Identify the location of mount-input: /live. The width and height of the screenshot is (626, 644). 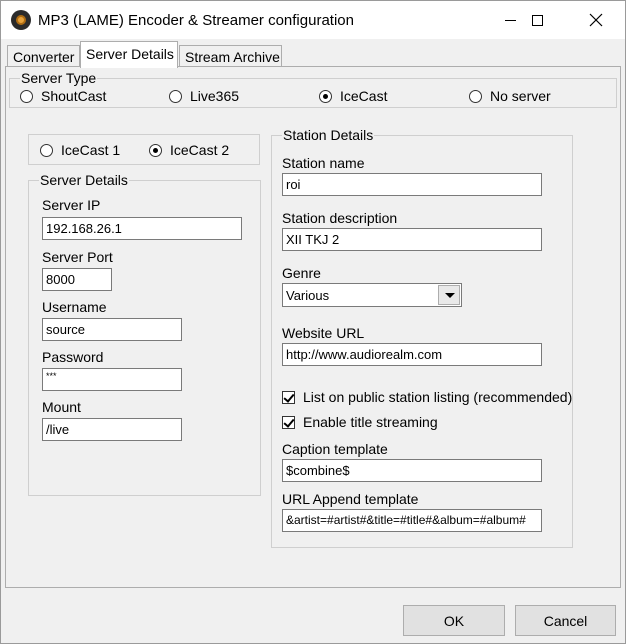
(112, 429).